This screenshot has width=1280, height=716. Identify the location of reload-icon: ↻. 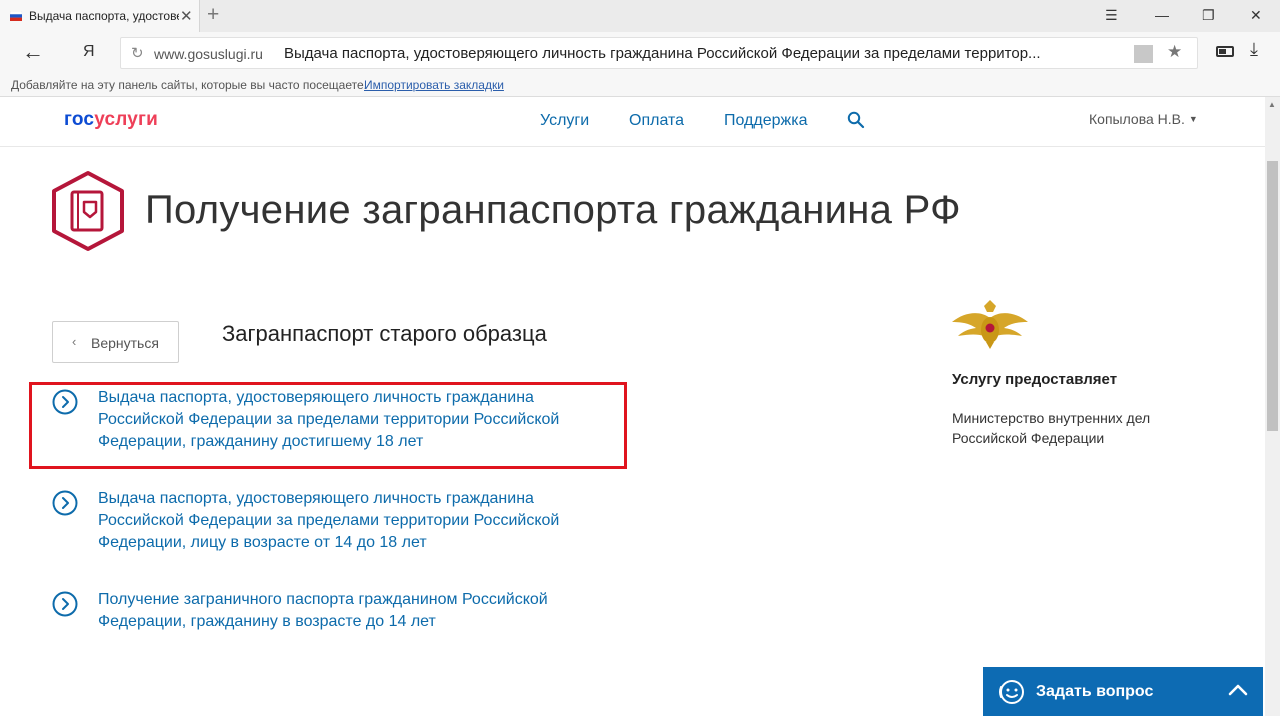
(137, 53).